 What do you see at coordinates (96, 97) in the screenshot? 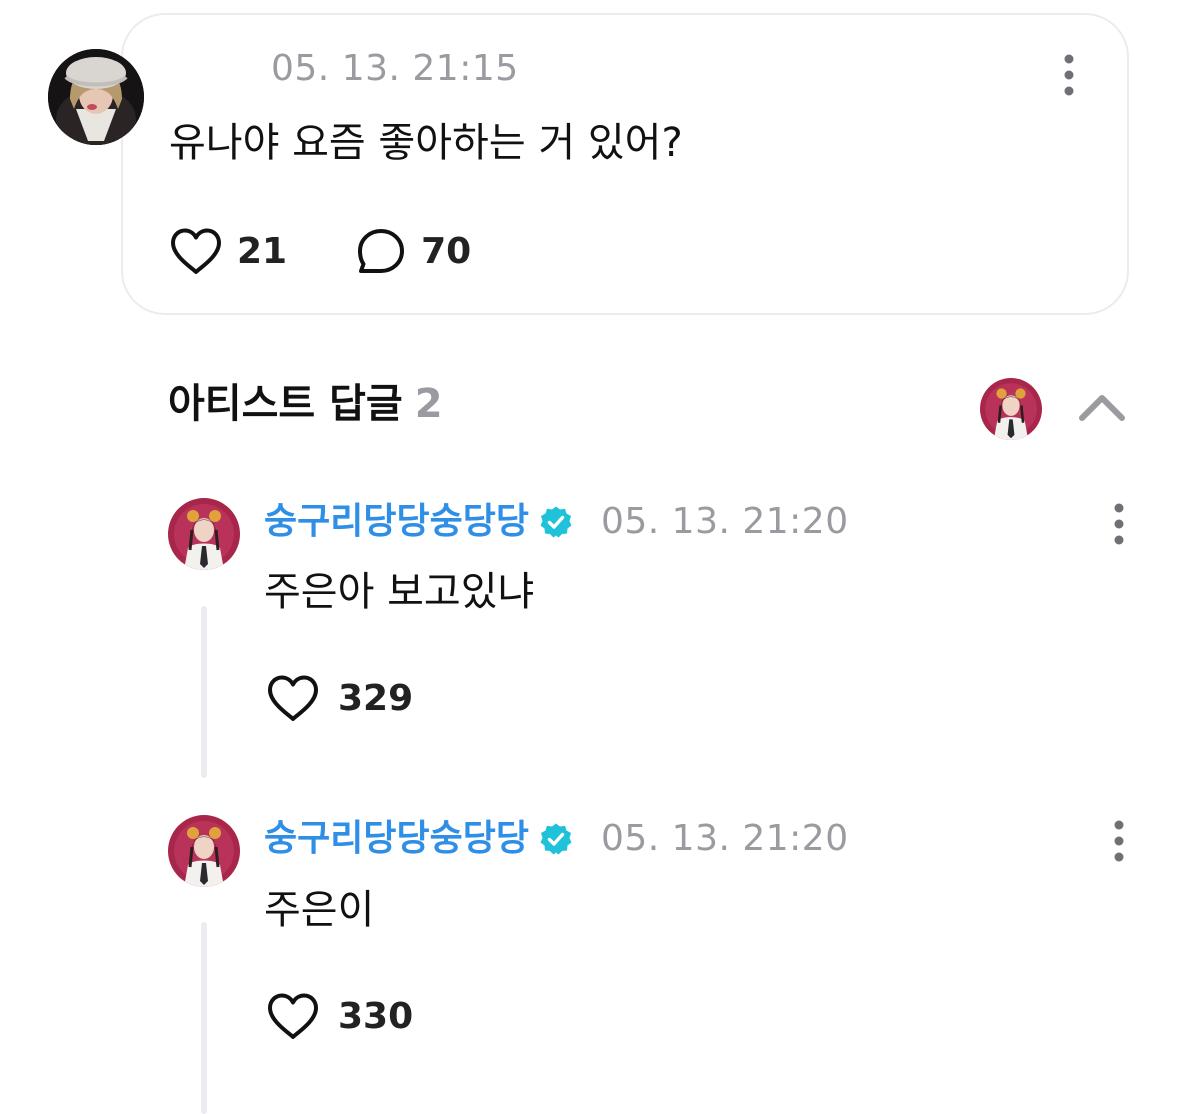
I see `avatar` at bounding box center [96, 97].